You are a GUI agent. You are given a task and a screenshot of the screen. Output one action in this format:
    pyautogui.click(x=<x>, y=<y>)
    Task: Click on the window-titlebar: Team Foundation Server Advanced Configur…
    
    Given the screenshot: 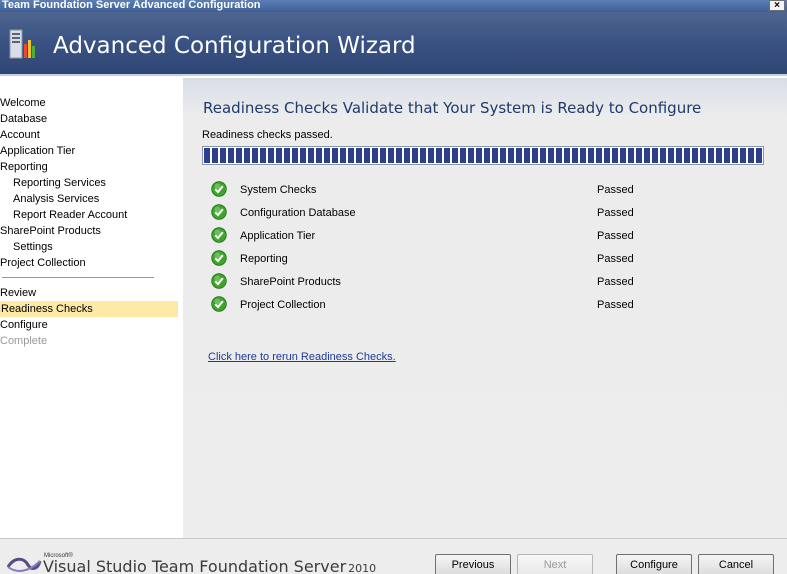 What is the action you would take?
    pyautogui.click(x=393, y=6)
    